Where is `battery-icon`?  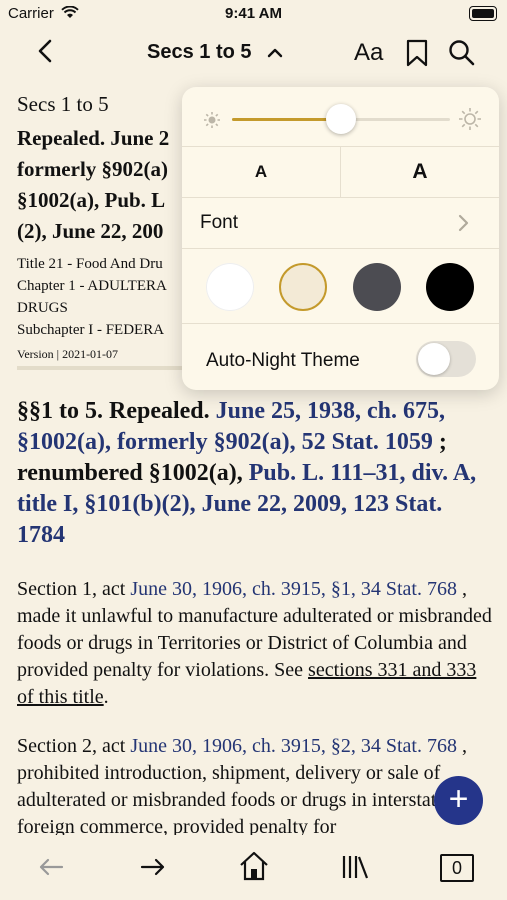 battery-icon is located at coordinates (483, 13).